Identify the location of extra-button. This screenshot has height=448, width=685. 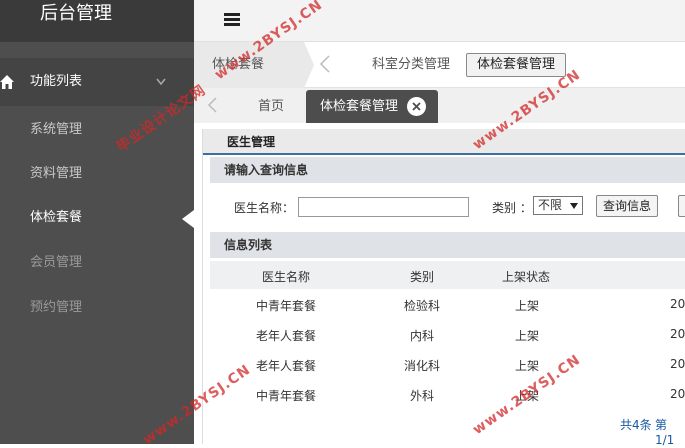
(681, 206).